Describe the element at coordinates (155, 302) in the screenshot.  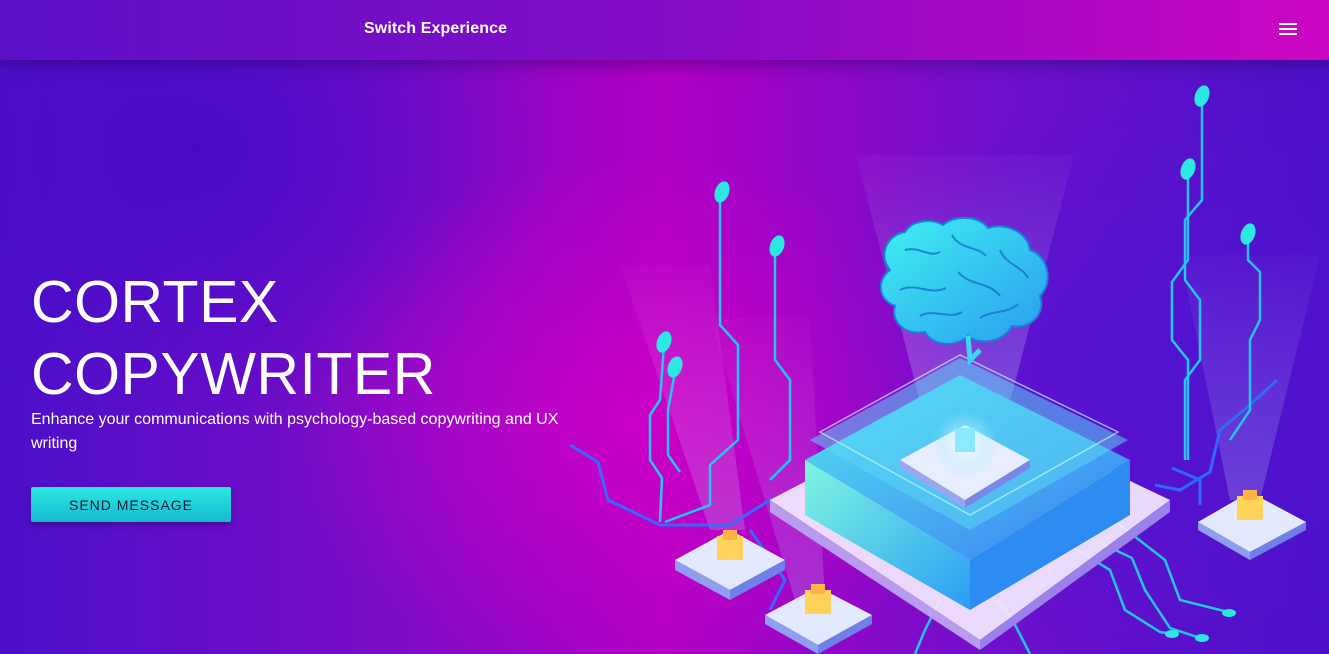
I see `hero-title-line-1: CORTEX` at that location.